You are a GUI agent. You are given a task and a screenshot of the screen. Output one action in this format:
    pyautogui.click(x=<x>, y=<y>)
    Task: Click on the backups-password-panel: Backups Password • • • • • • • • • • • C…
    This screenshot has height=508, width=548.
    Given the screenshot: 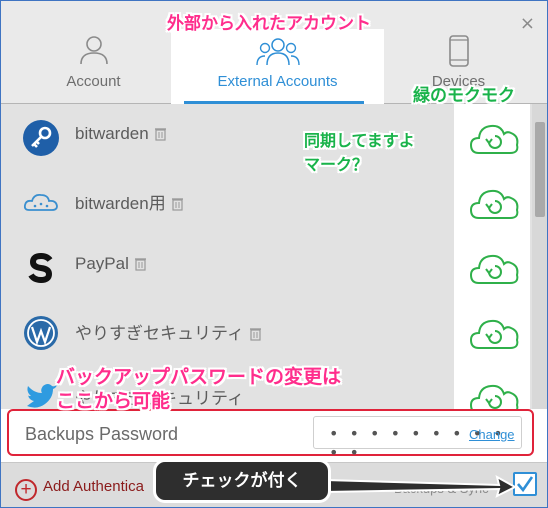 What is the action you would take?
    pyautogui.click(x=274, y=435)
    